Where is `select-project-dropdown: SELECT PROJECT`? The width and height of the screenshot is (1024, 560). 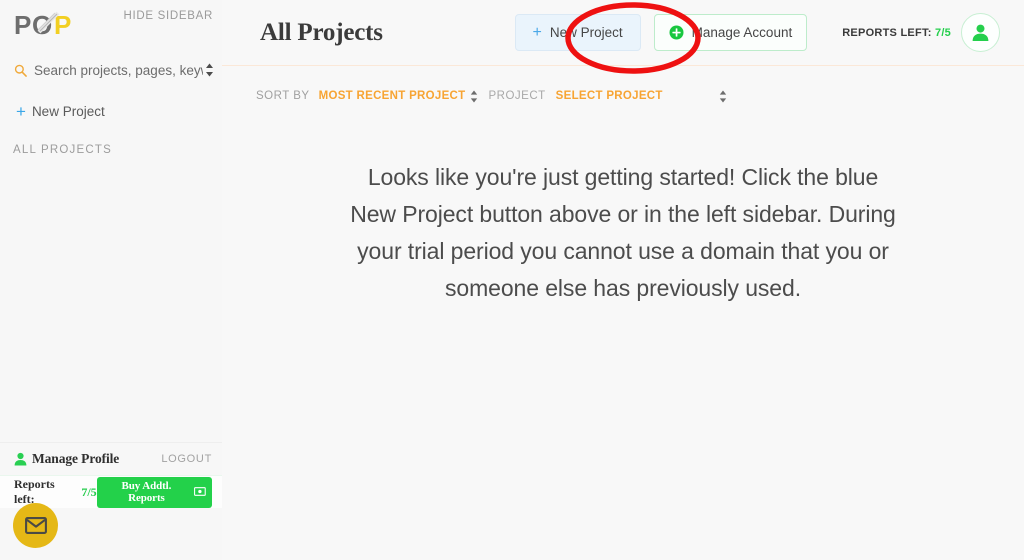 select-project-dropdown: SELECT PROJECT is located at coordinates (609, 96).